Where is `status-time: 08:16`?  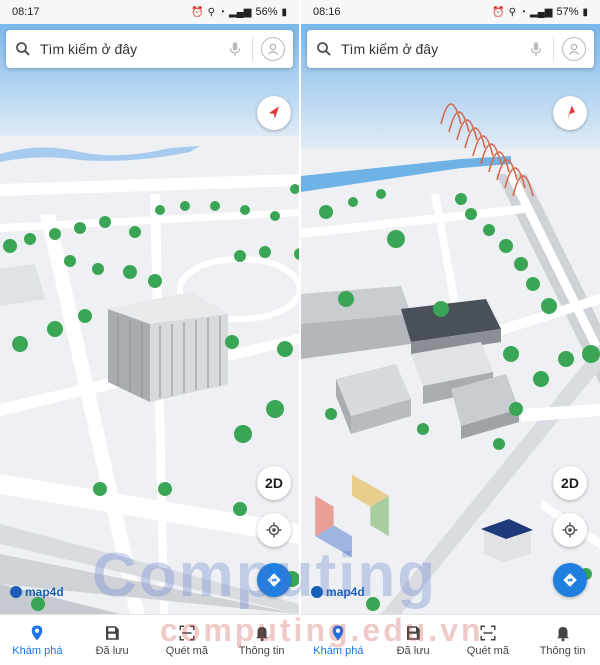
status-time: 08:16 is located at coordinates (327, 12).